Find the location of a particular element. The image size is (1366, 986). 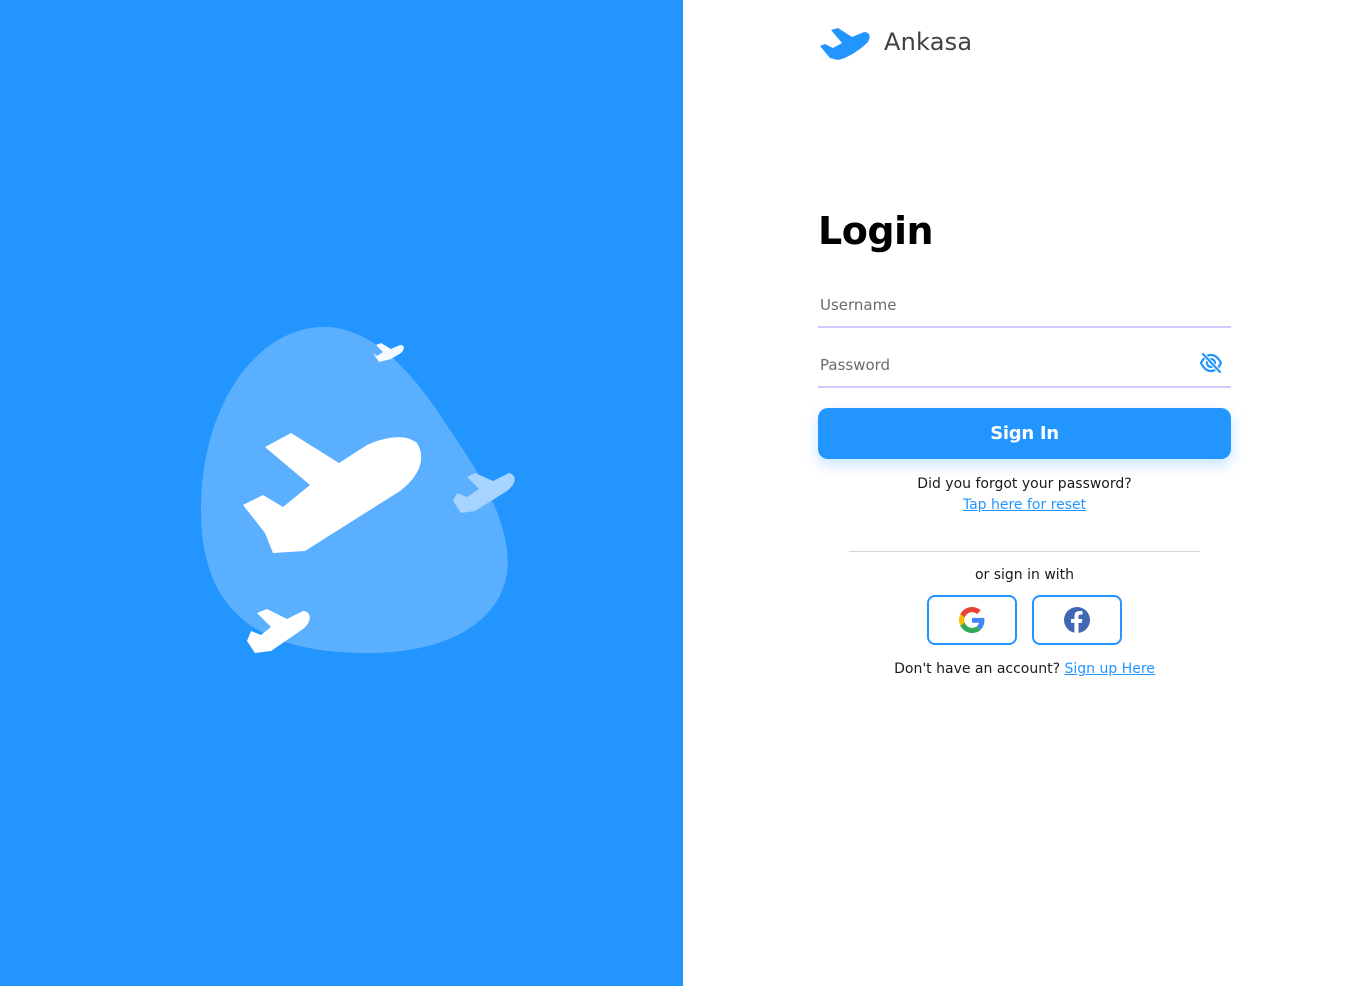

forgot-password-text: Did you forgot your password? is located at coordinates (1024, 484).